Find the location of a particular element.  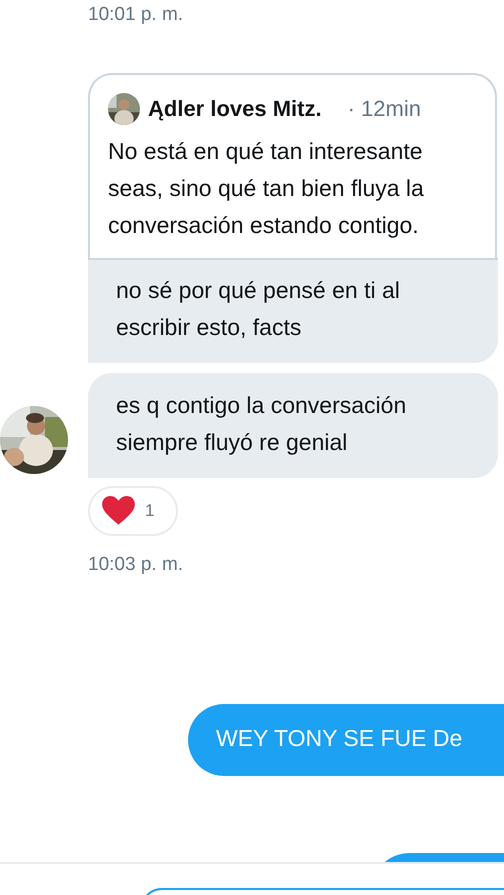

tweet-time: · 12min is located at coordinates (384, 109).